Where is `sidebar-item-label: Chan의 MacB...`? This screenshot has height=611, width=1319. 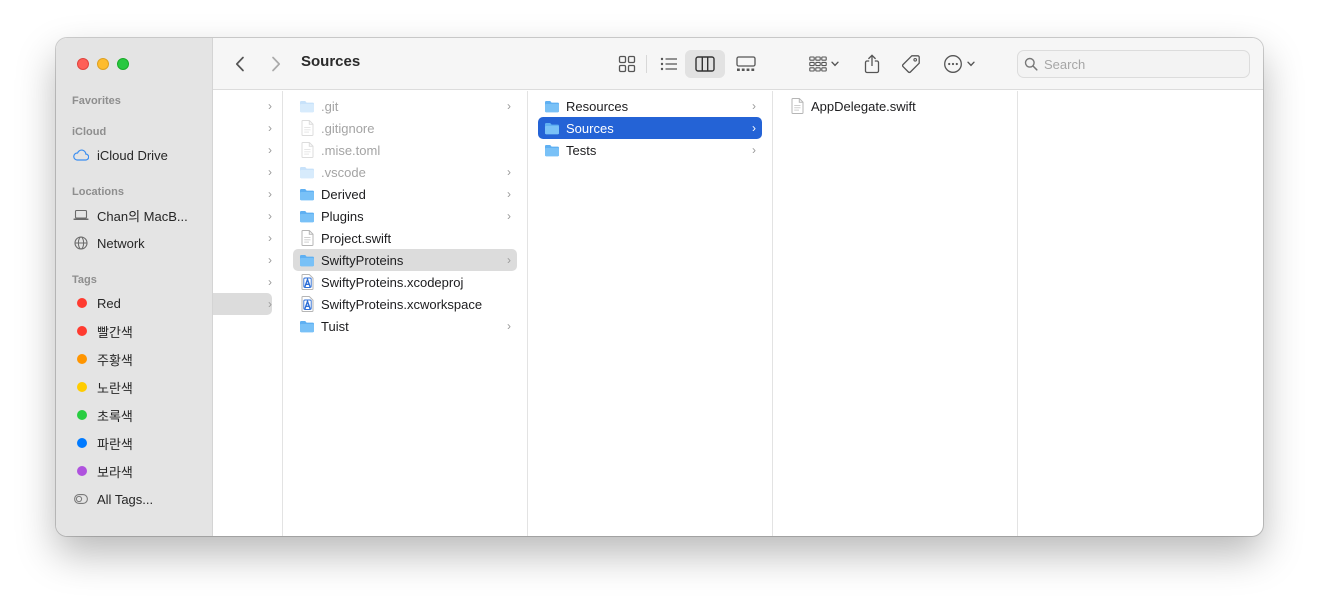
sidebar-item-label: Chan의 MacB... is located at coordinates (142, 216).